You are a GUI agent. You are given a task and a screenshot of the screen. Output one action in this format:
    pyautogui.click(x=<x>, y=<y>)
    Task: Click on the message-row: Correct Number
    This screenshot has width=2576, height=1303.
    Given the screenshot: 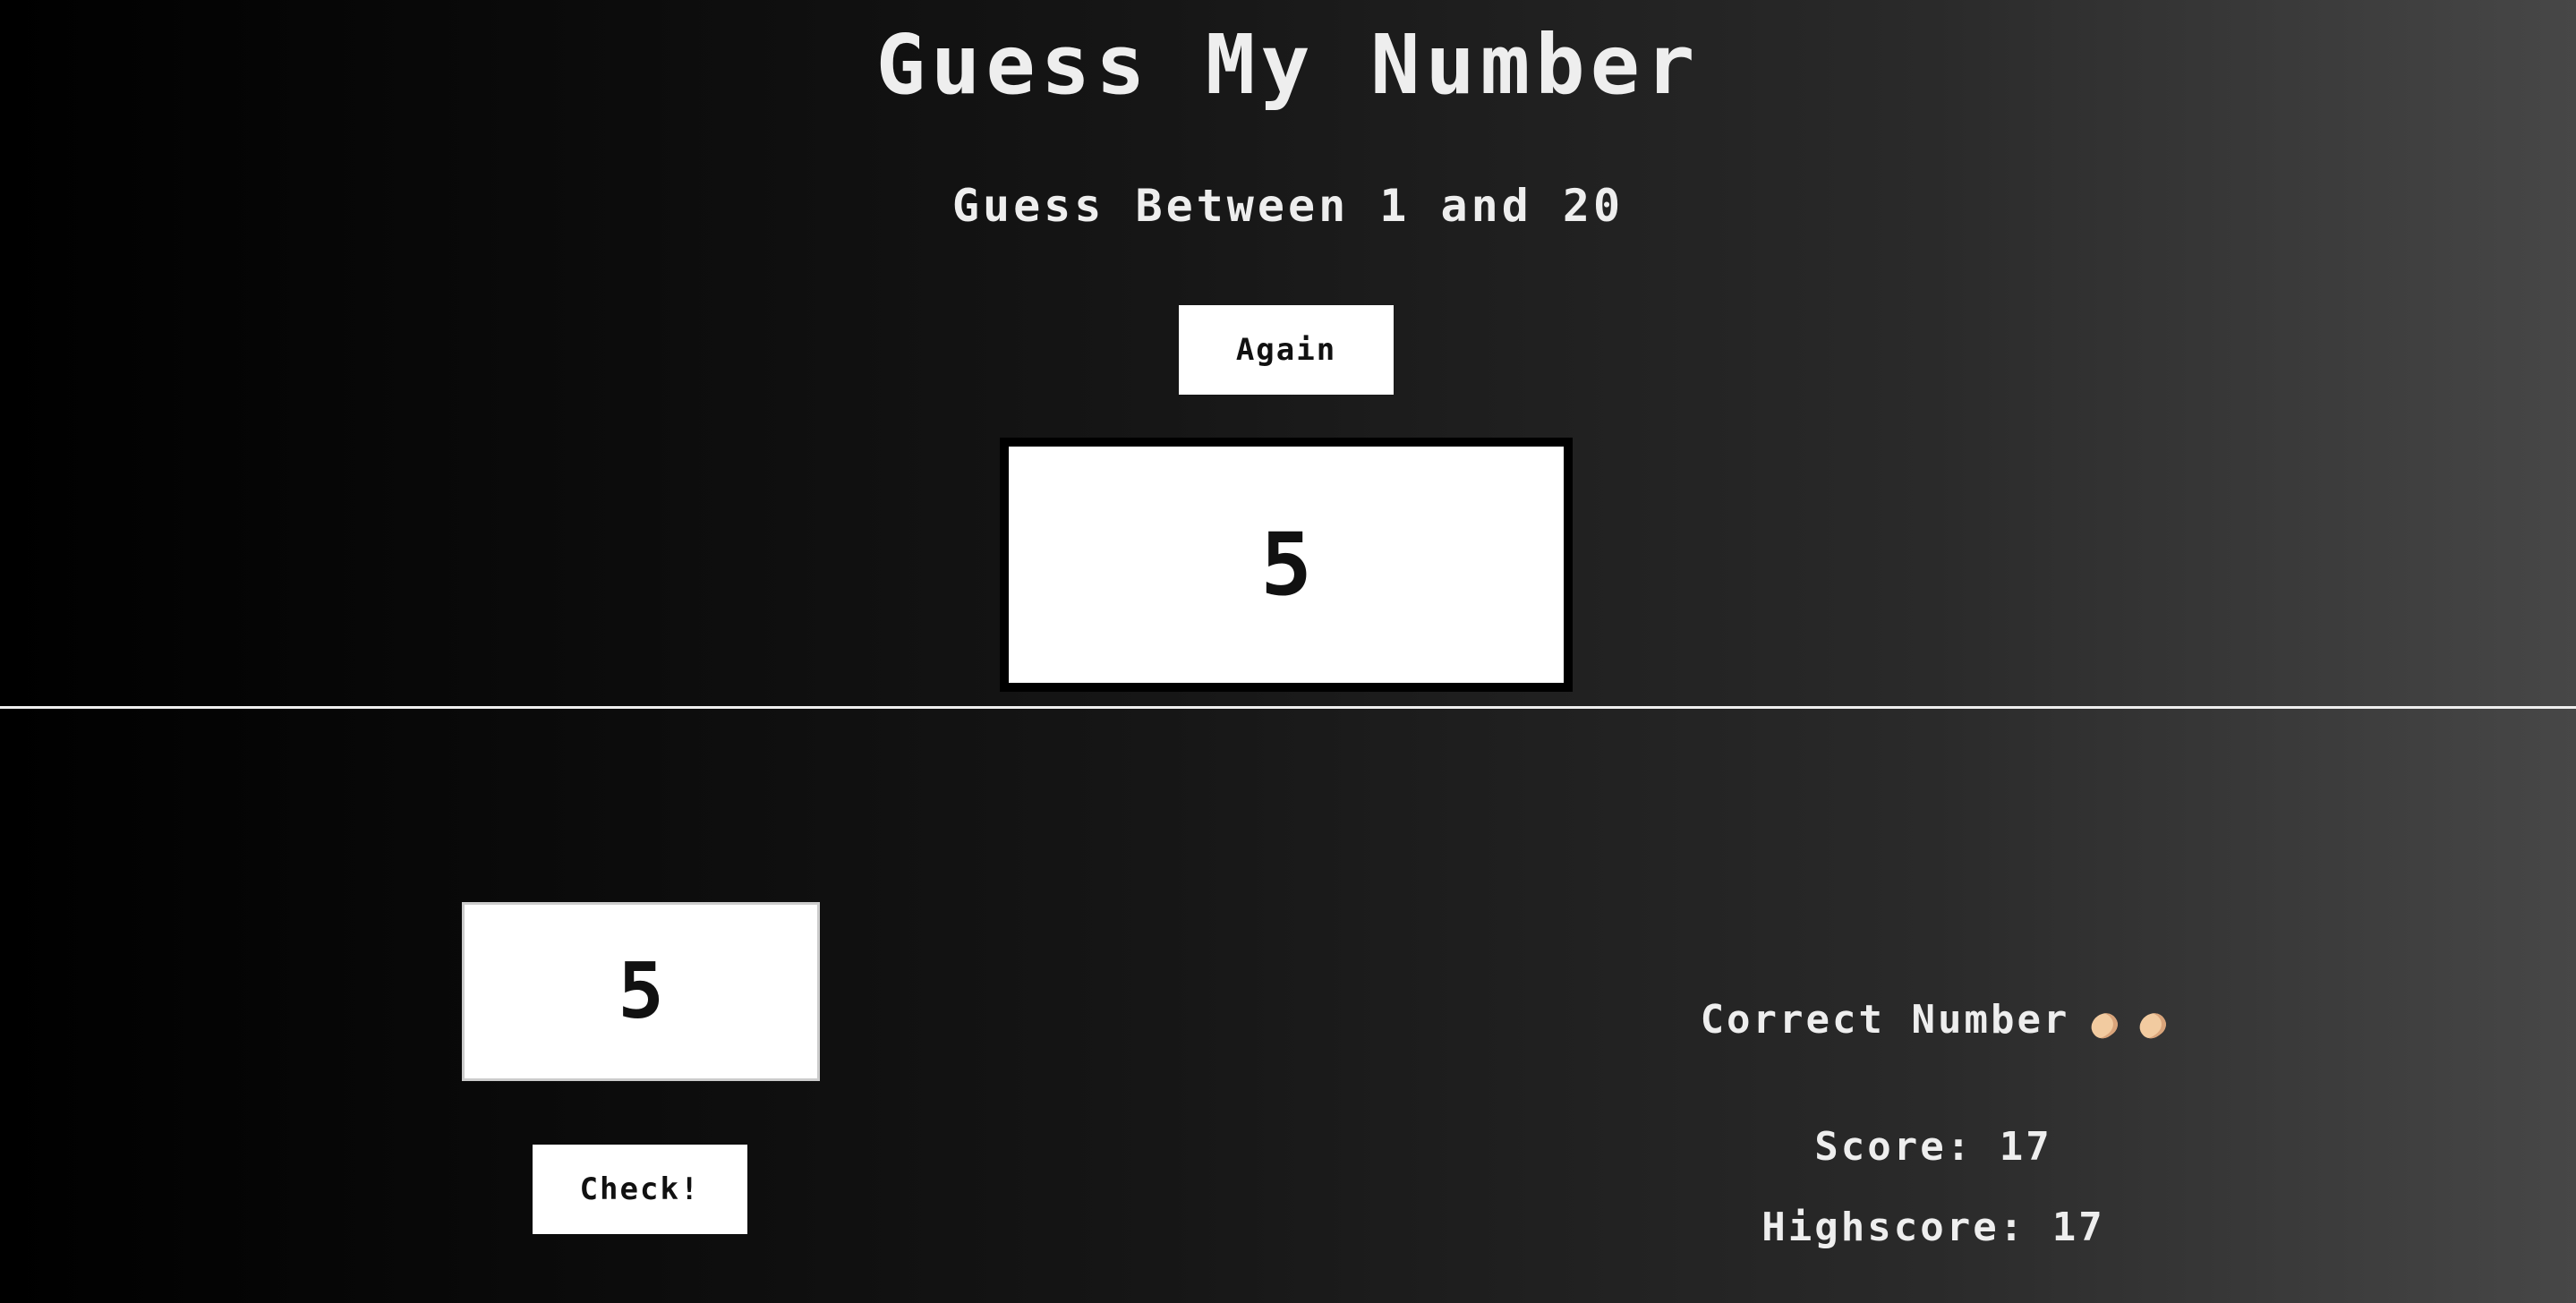 What is the action you would take?
    pyautogui.click(x=1933, y=1020)
    